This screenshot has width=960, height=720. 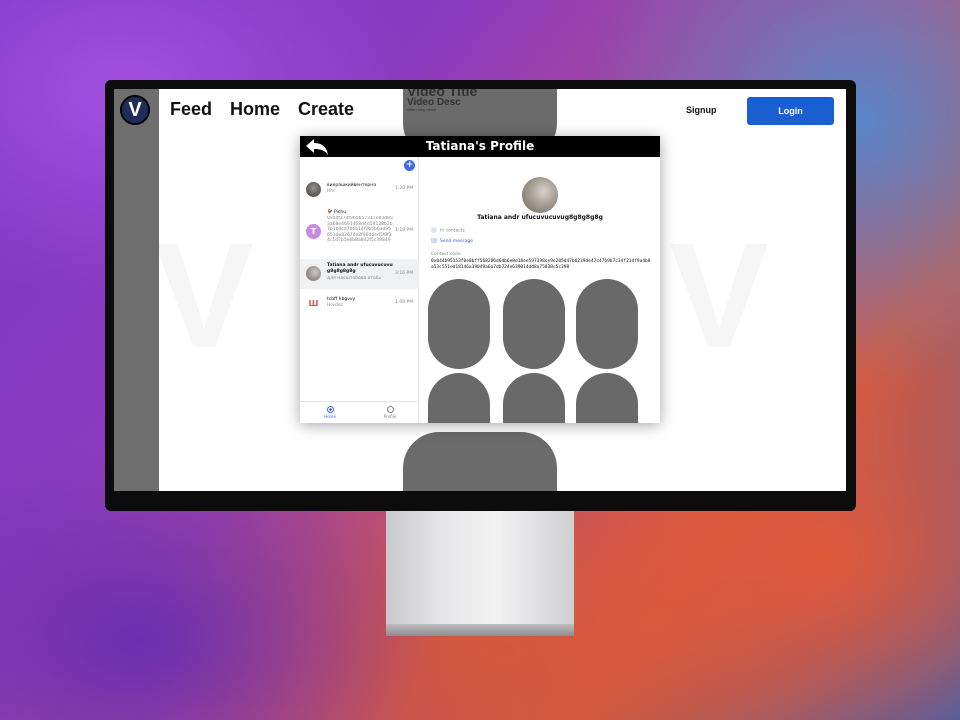 I want to click on login-button: Login, so click(x=790, y=111).